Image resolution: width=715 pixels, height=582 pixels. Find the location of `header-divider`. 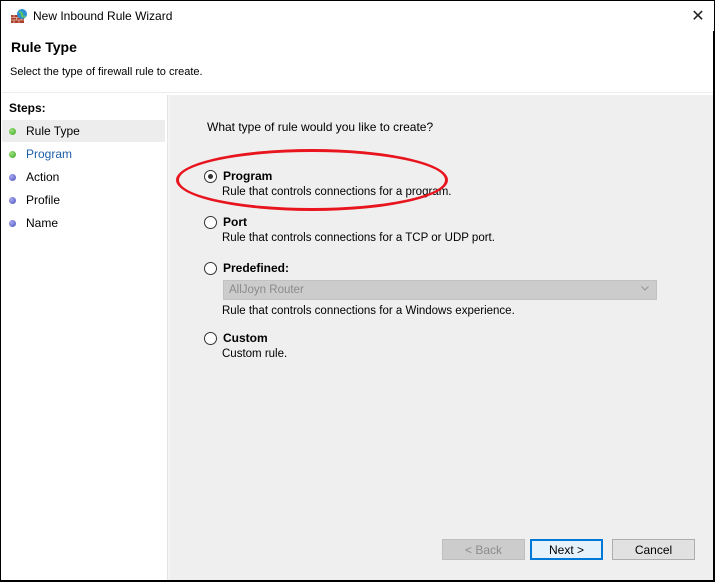

header-divider is located at coordinates (357, 92).